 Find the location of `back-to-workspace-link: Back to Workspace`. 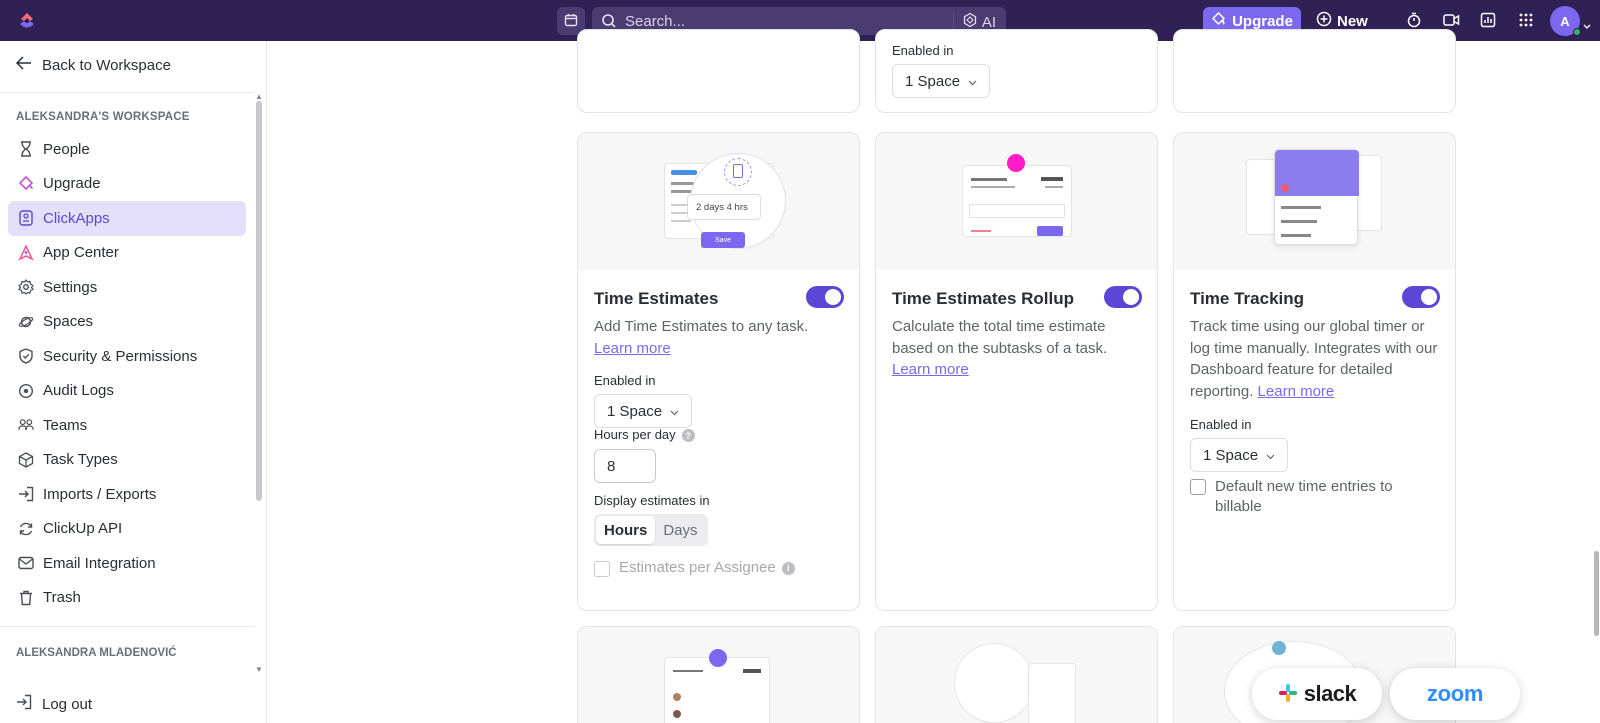

back-to-workspace-link: Back to Workspace is located at coordinates (93, 65).